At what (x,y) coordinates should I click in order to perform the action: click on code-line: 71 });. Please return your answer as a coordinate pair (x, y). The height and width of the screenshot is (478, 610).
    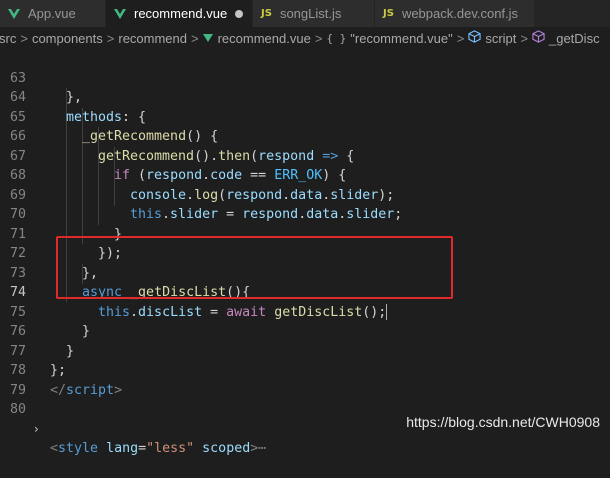
    Looking at the image, I should click on (305, 233).